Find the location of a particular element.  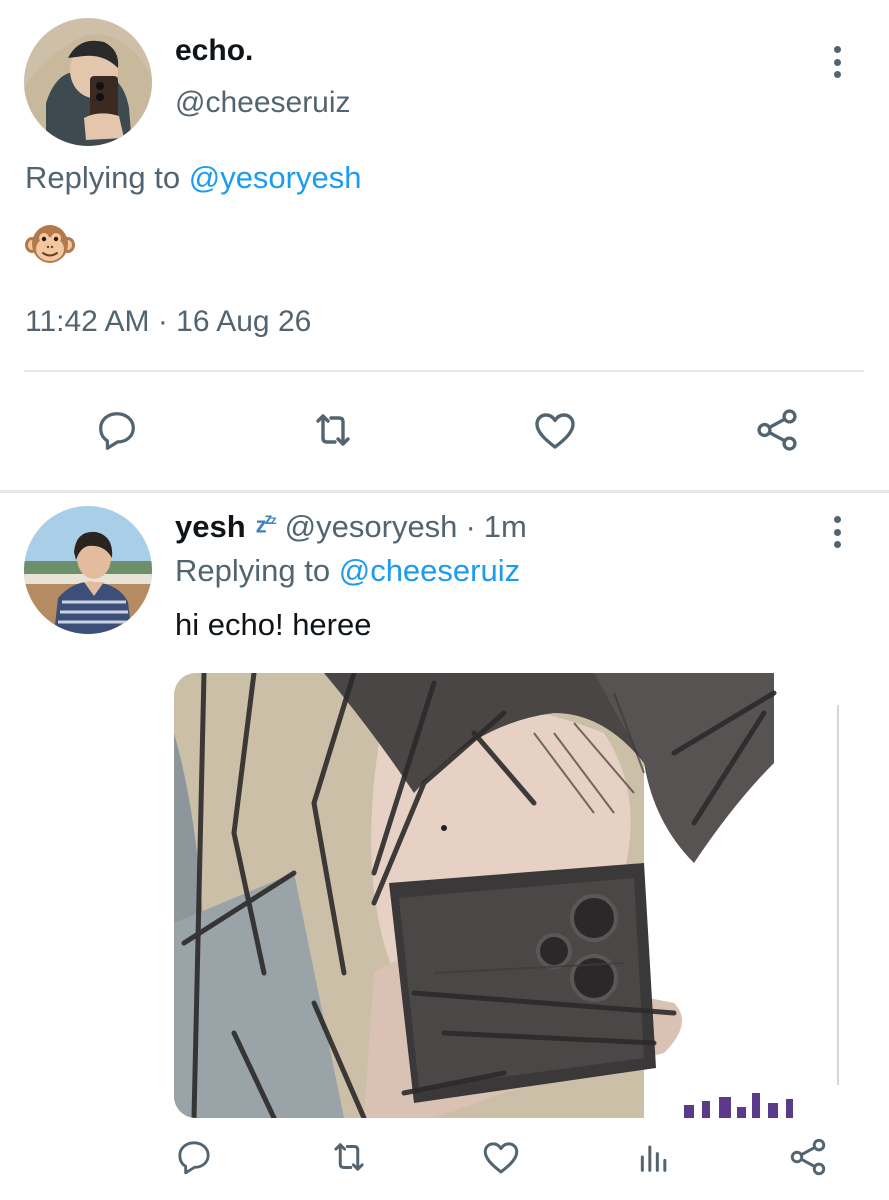

display-name: echo. is located at coordinates (214, 51).